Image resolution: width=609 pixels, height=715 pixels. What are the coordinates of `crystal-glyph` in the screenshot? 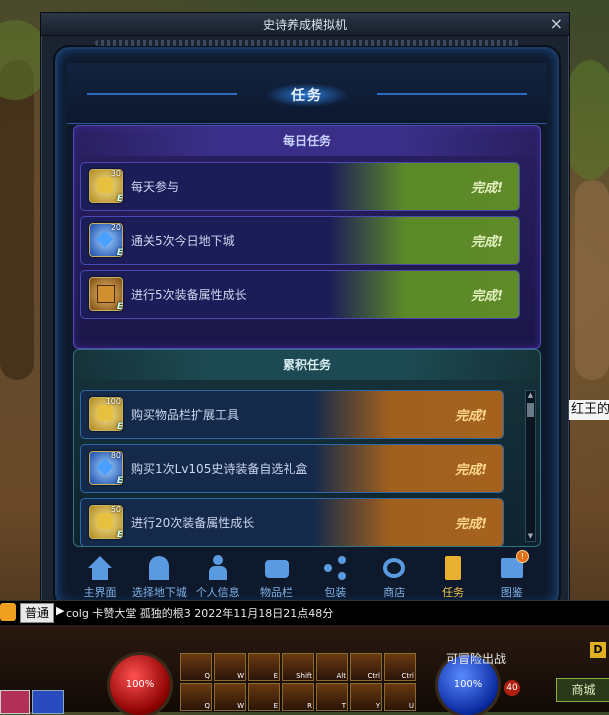 It's located at (105, 239).